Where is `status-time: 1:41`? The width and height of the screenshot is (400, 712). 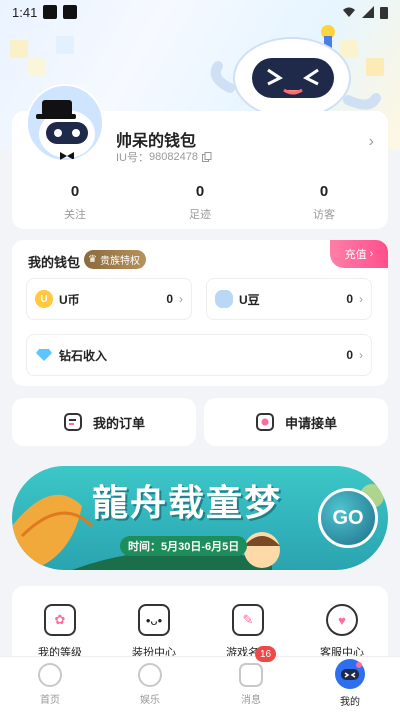 status-time: 1:41 is located at coordinates (25, 12).